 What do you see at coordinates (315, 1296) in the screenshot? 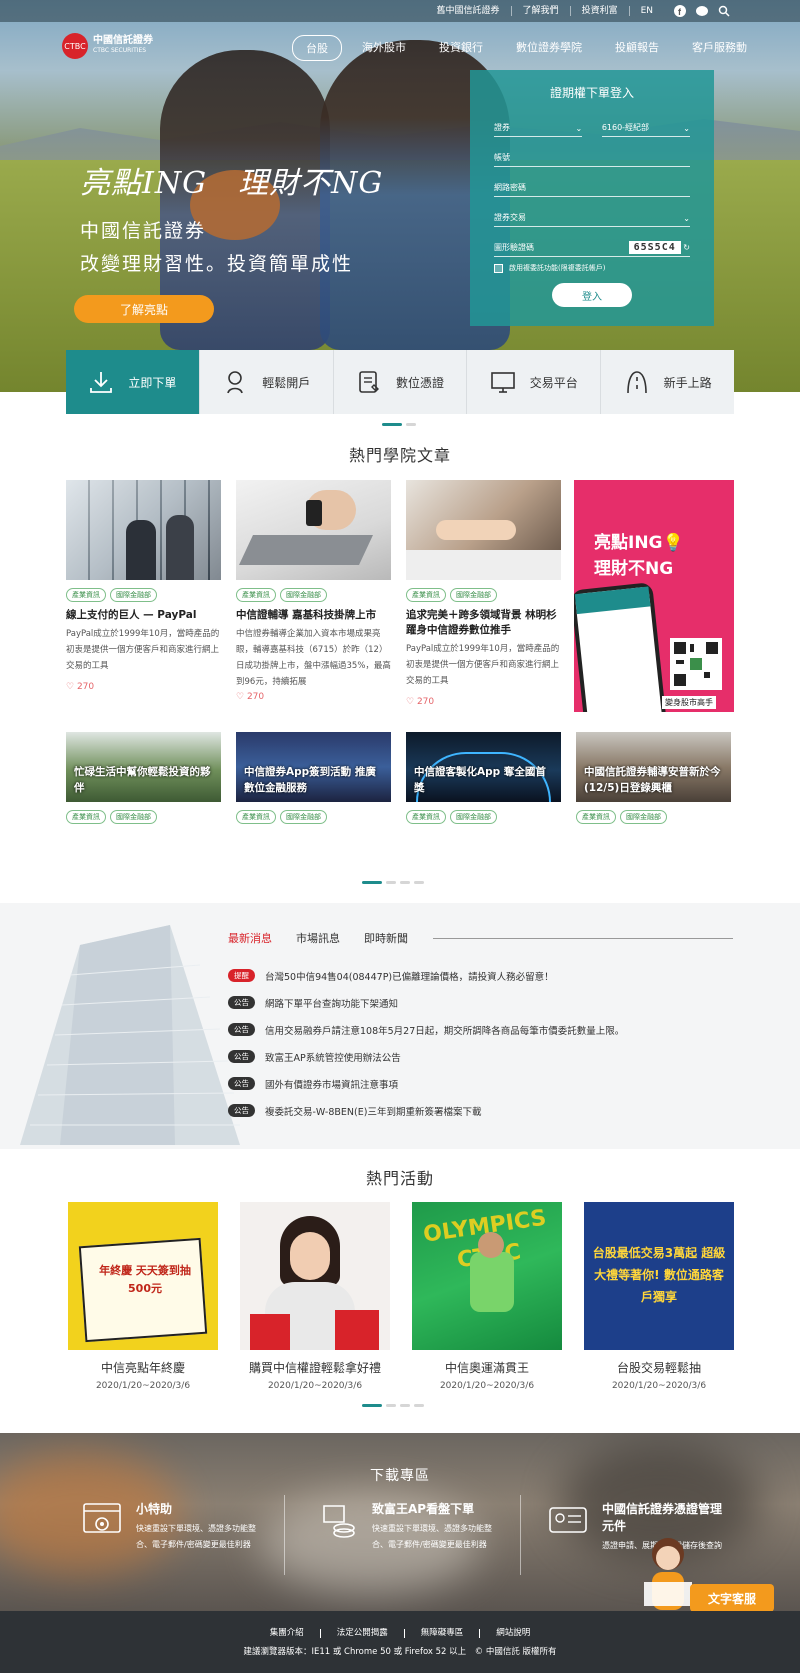
I see `event-card: 購買中信權證輕鬆拿好禮 2020/1/20~2020/3/6` at bounding box center [315, 1296].